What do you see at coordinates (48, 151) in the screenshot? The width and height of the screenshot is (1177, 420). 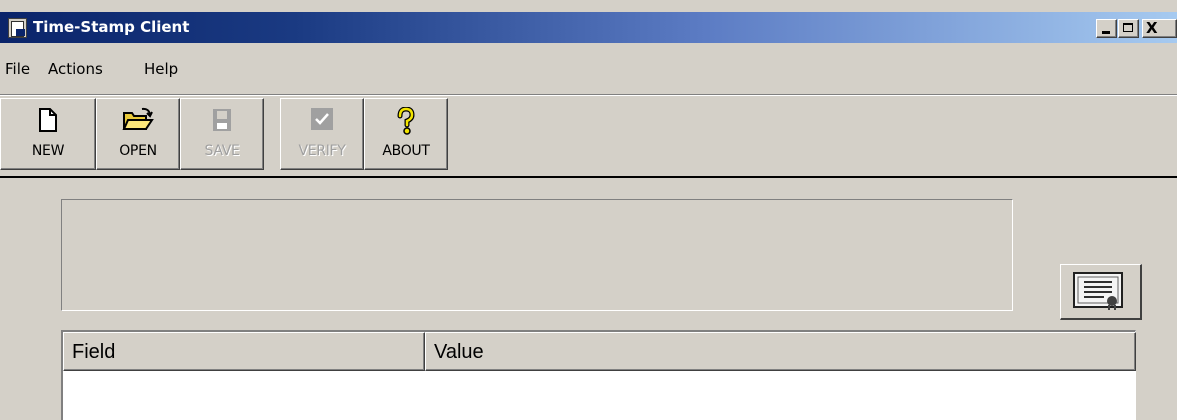 I see `new-button-label: NEW` at bounding box center [48, 151].